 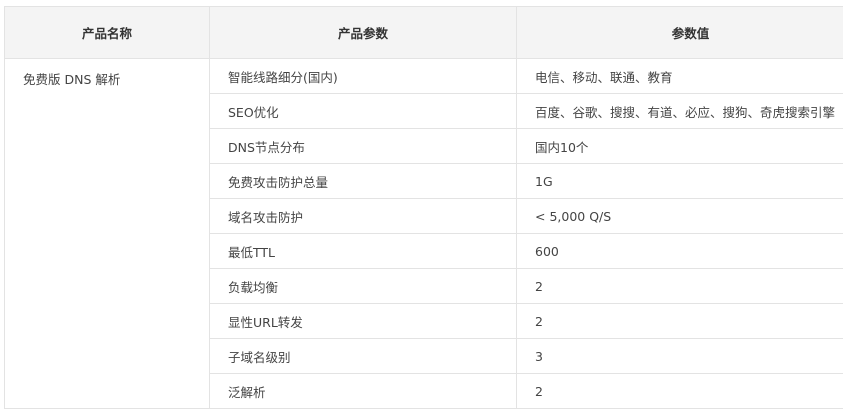 I want to click on param-cell: 智能线路细分(国内), so click(x=363, y=76).